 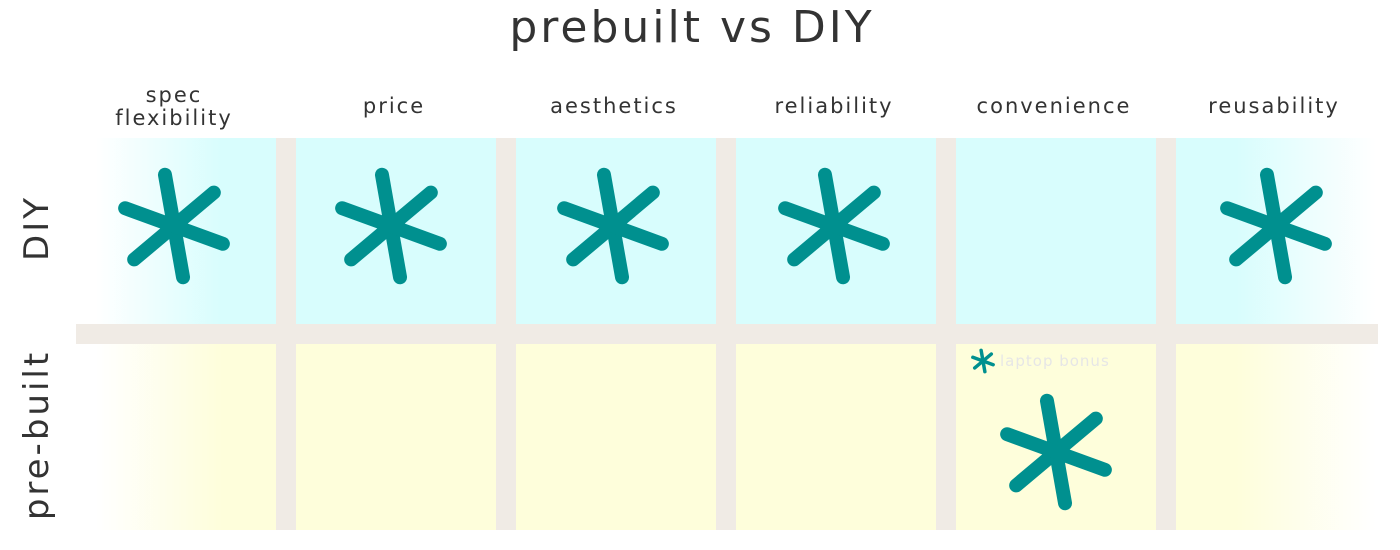 I want to click on laptop-bonus-label: laptop bonus, so click(x=1055, y=361).